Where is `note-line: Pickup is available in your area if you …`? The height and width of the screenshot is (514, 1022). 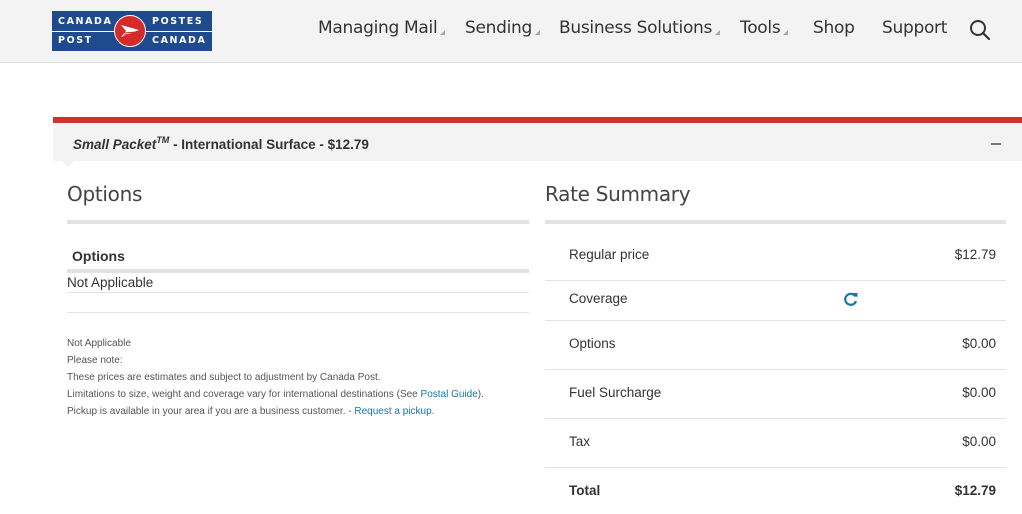
note-line: Pickup is available in your area if you … is located at coordinates (275, 411).